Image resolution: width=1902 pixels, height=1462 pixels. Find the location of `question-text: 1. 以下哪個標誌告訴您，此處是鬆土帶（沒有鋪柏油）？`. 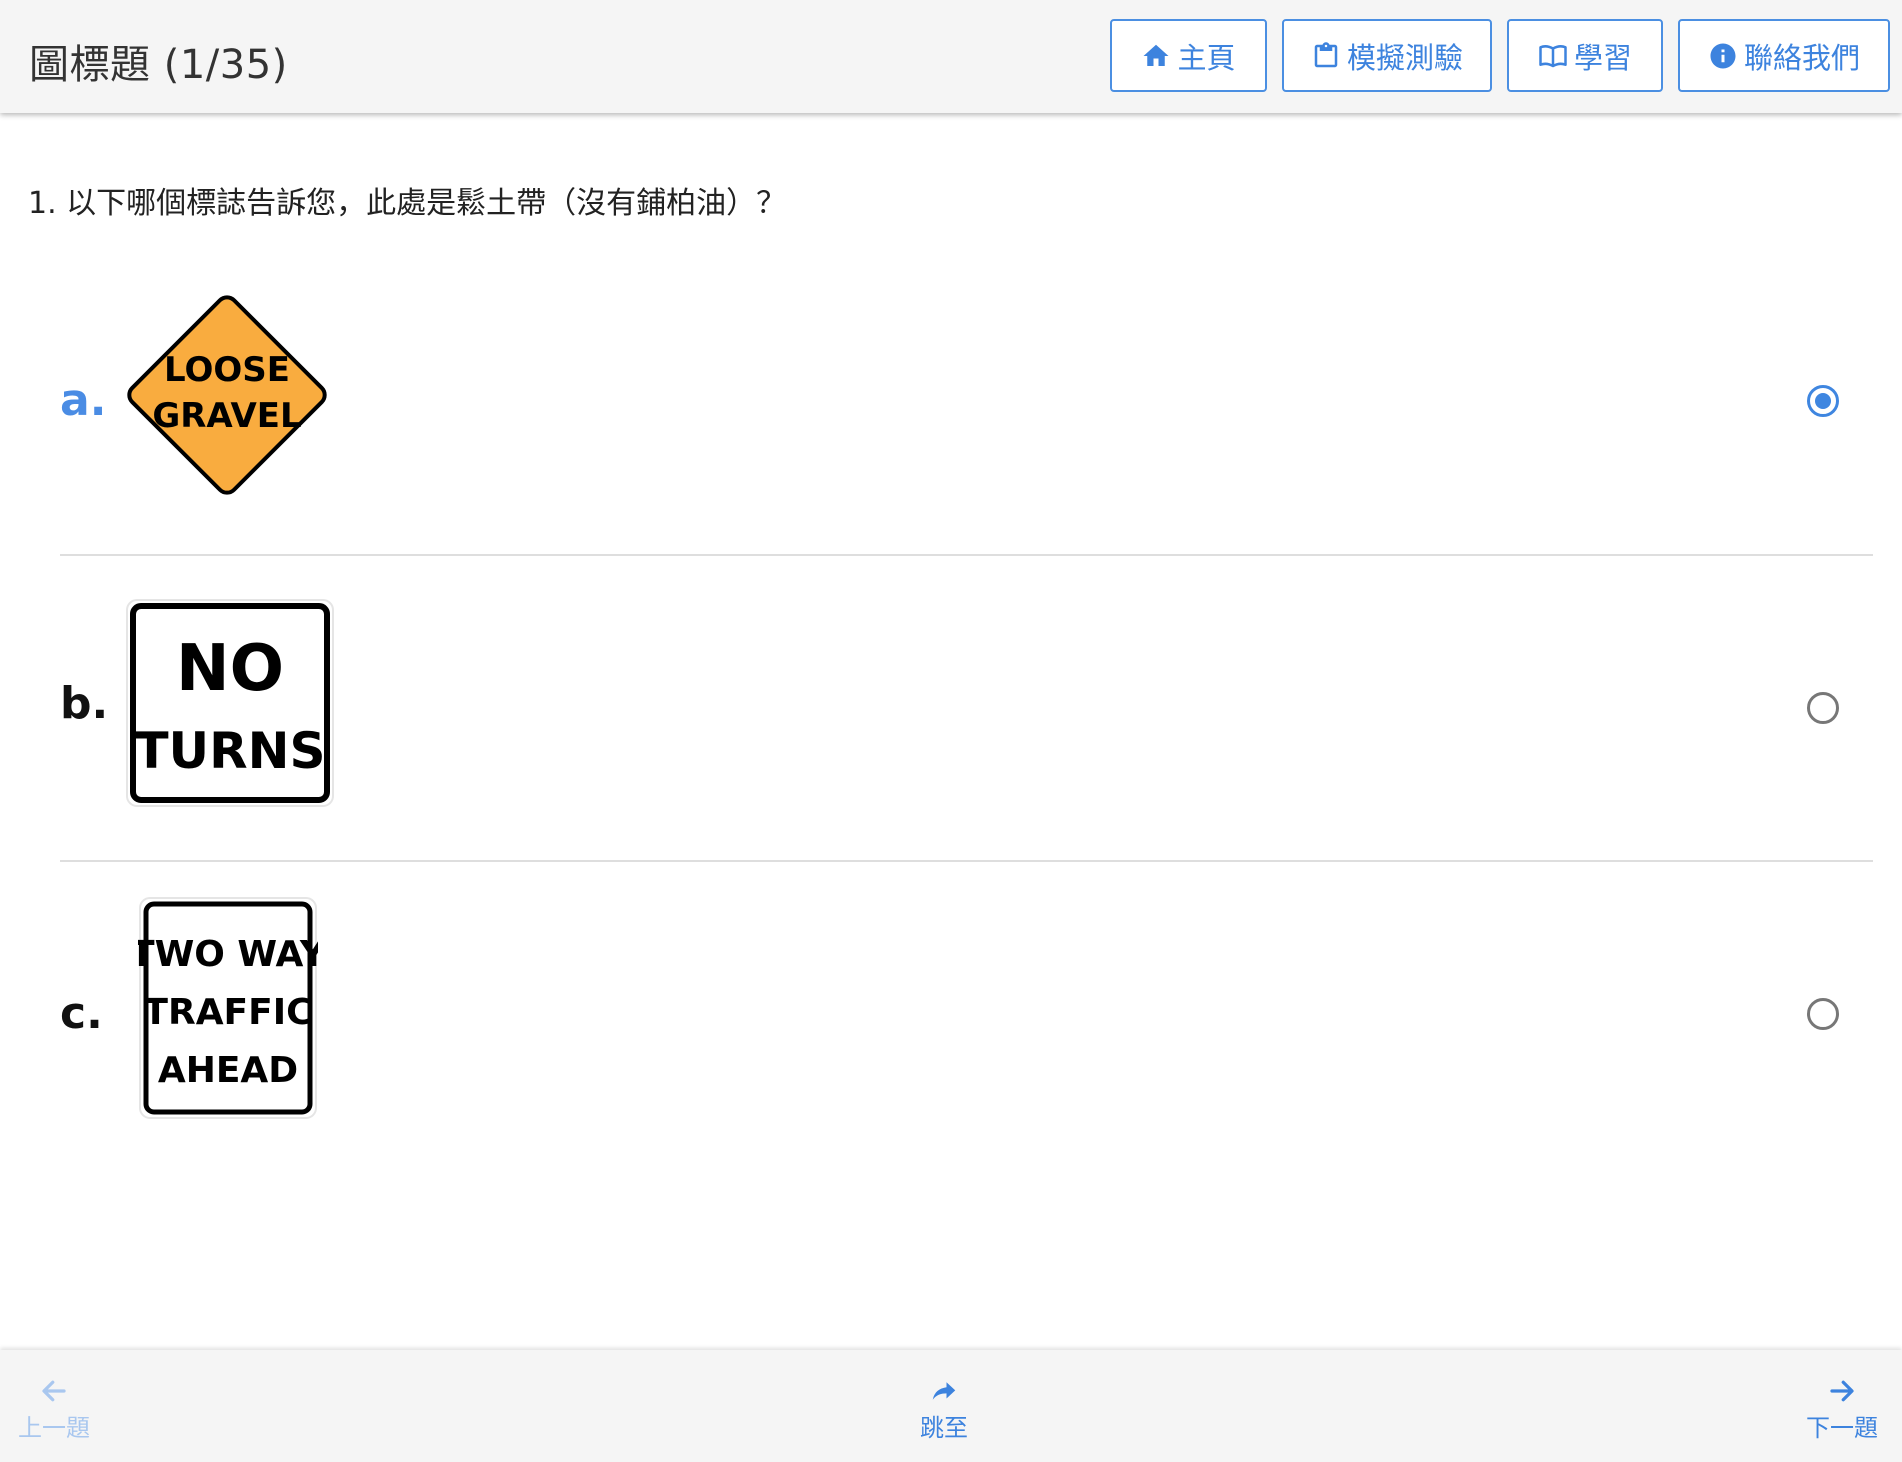

question-text: 1. 以下哪個標誌告訴您，此處是鬆土帶（沒有鋪柏油）？ is located at coordinates (407, 203).